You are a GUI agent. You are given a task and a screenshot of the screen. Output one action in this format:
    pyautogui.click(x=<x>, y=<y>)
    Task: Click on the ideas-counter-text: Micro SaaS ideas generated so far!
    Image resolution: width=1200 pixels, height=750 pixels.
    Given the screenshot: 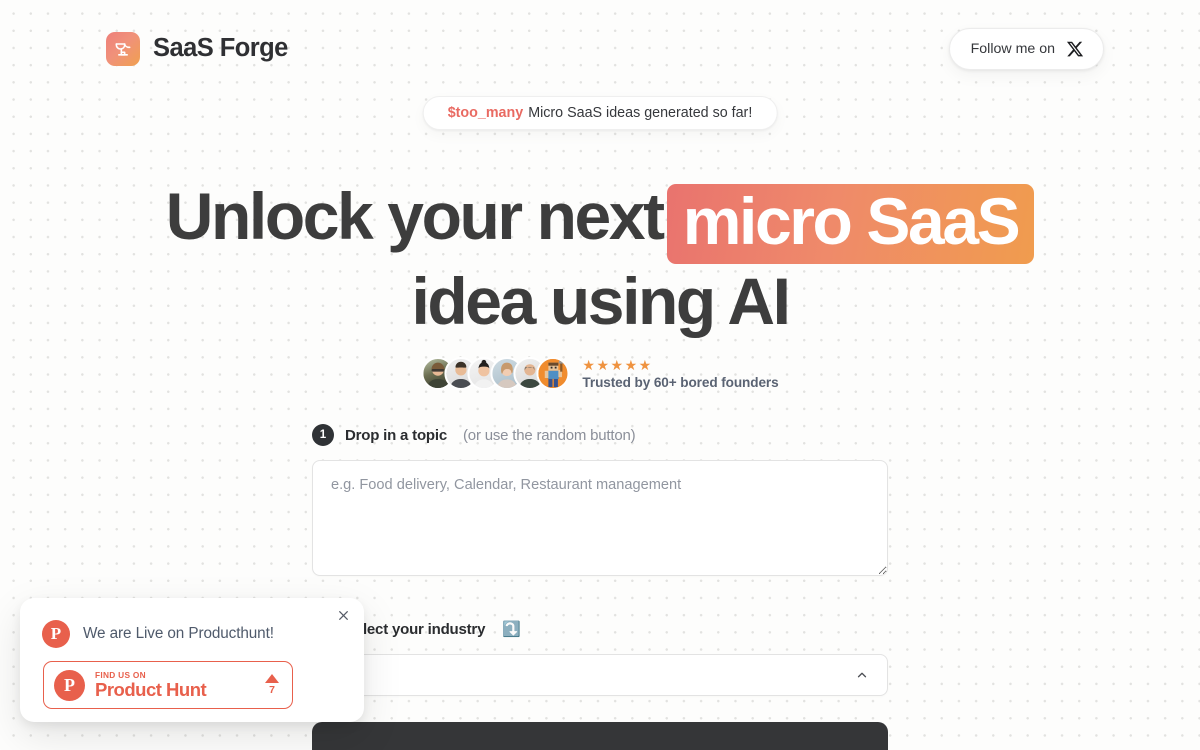 What is the action you would take?
    pyautogui.click(x=640, y=113)
    